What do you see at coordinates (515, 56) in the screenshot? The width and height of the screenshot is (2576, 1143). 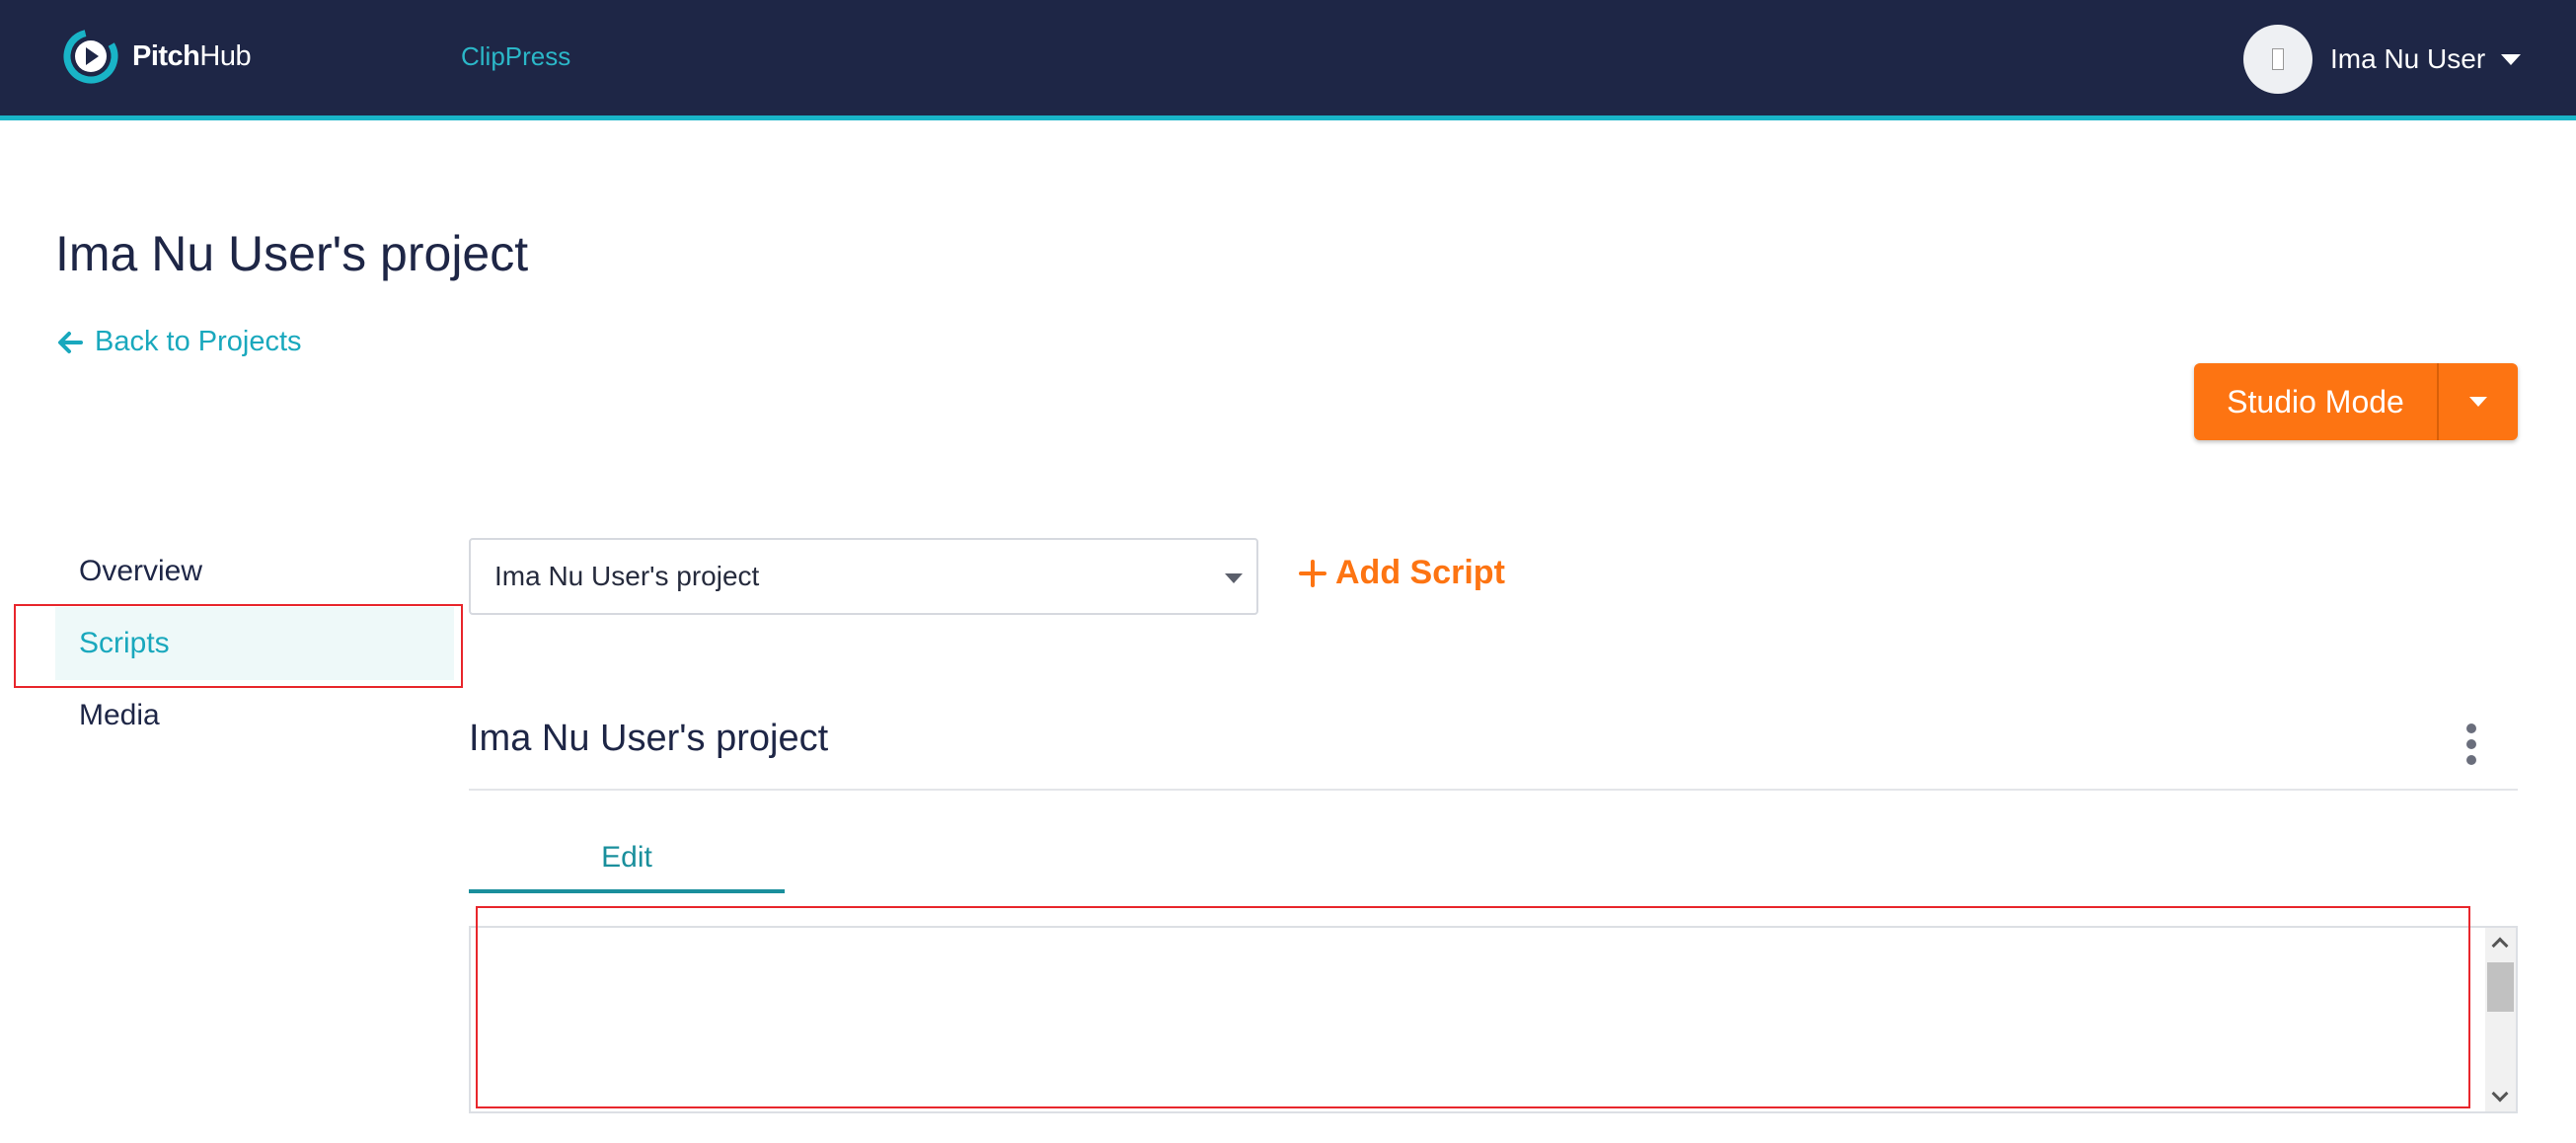 I see `nav-link-clippress: ClipPress` at bounding box center [515, 56].